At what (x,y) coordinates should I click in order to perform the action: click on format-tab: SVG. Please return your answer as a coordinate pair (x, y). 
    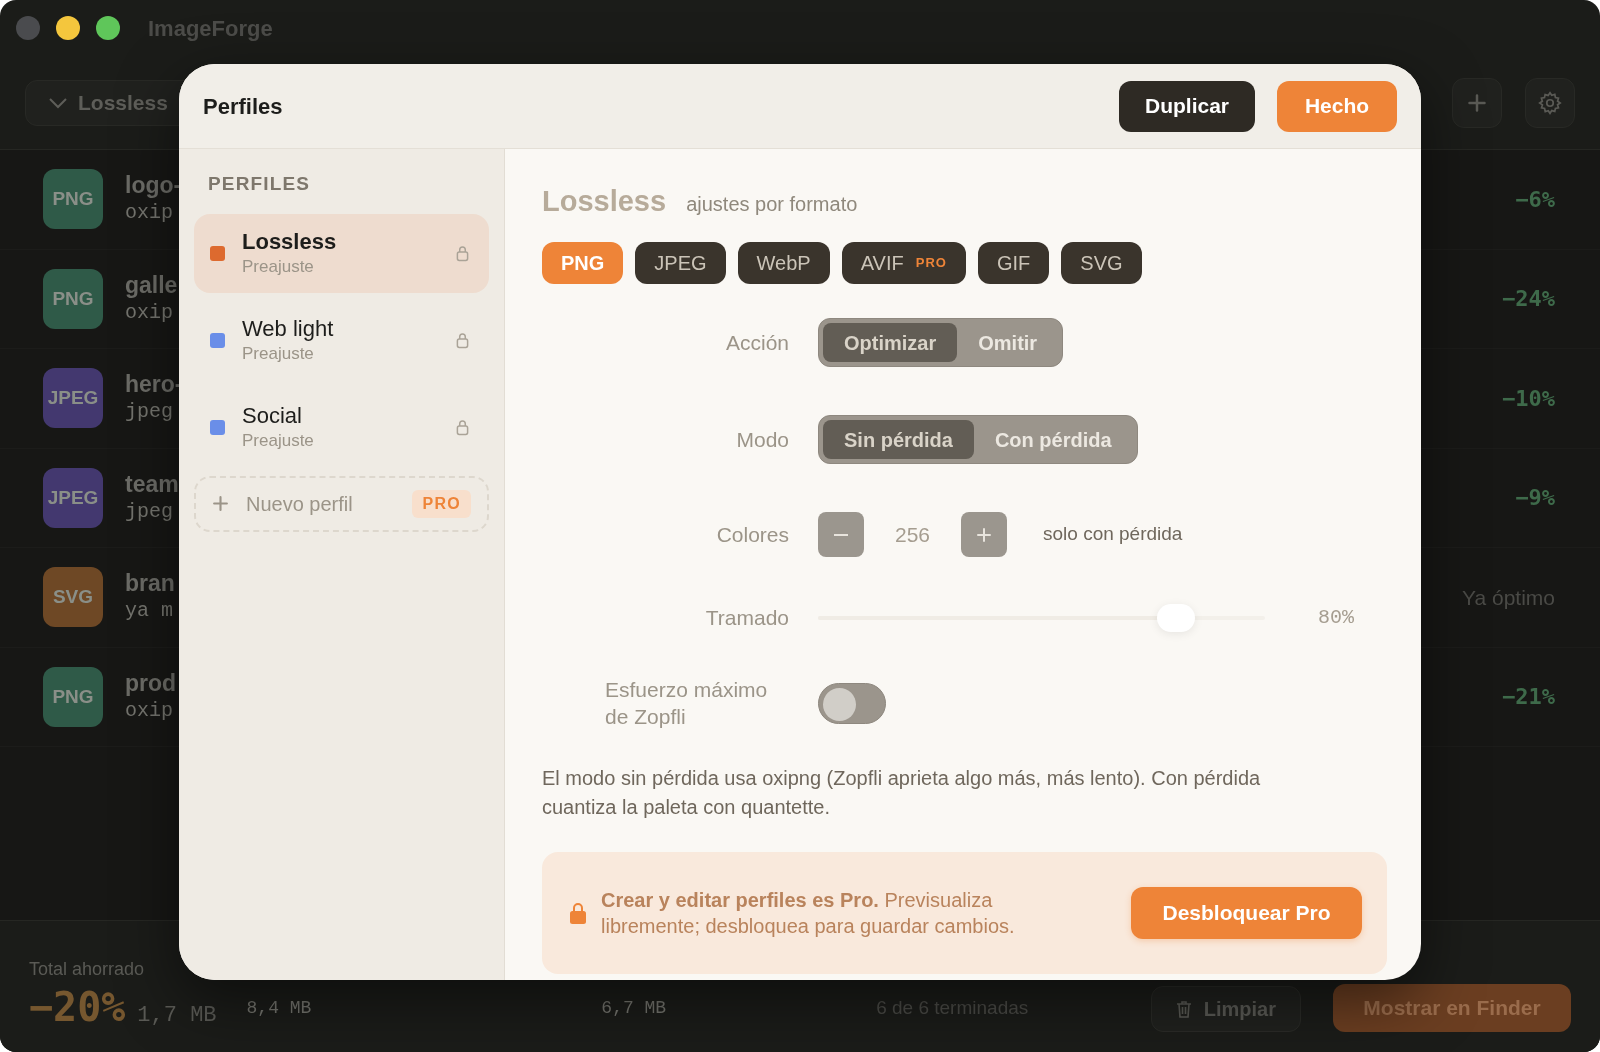
    Looking at the image, I should click on (1101, 263).